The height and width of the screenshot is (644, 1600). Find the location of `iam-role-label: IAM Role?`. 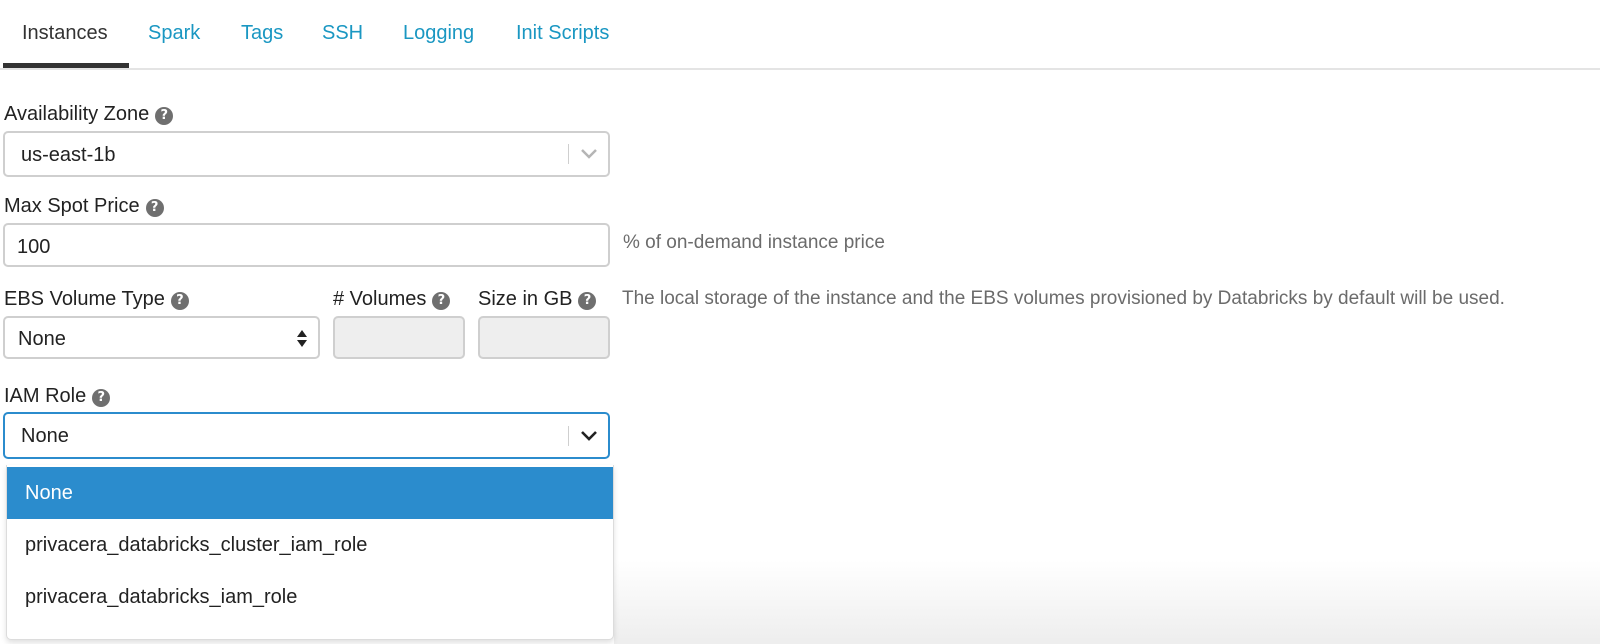

iam-role-label: IAM Role? is located at coordinates (57, 396).